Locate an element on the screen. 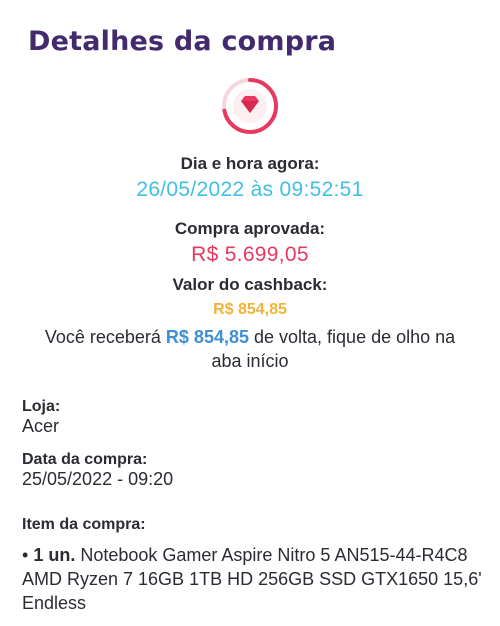  now-datetime: 26/05/2022 às 09:52:51 is located at coordinates (250, 189).